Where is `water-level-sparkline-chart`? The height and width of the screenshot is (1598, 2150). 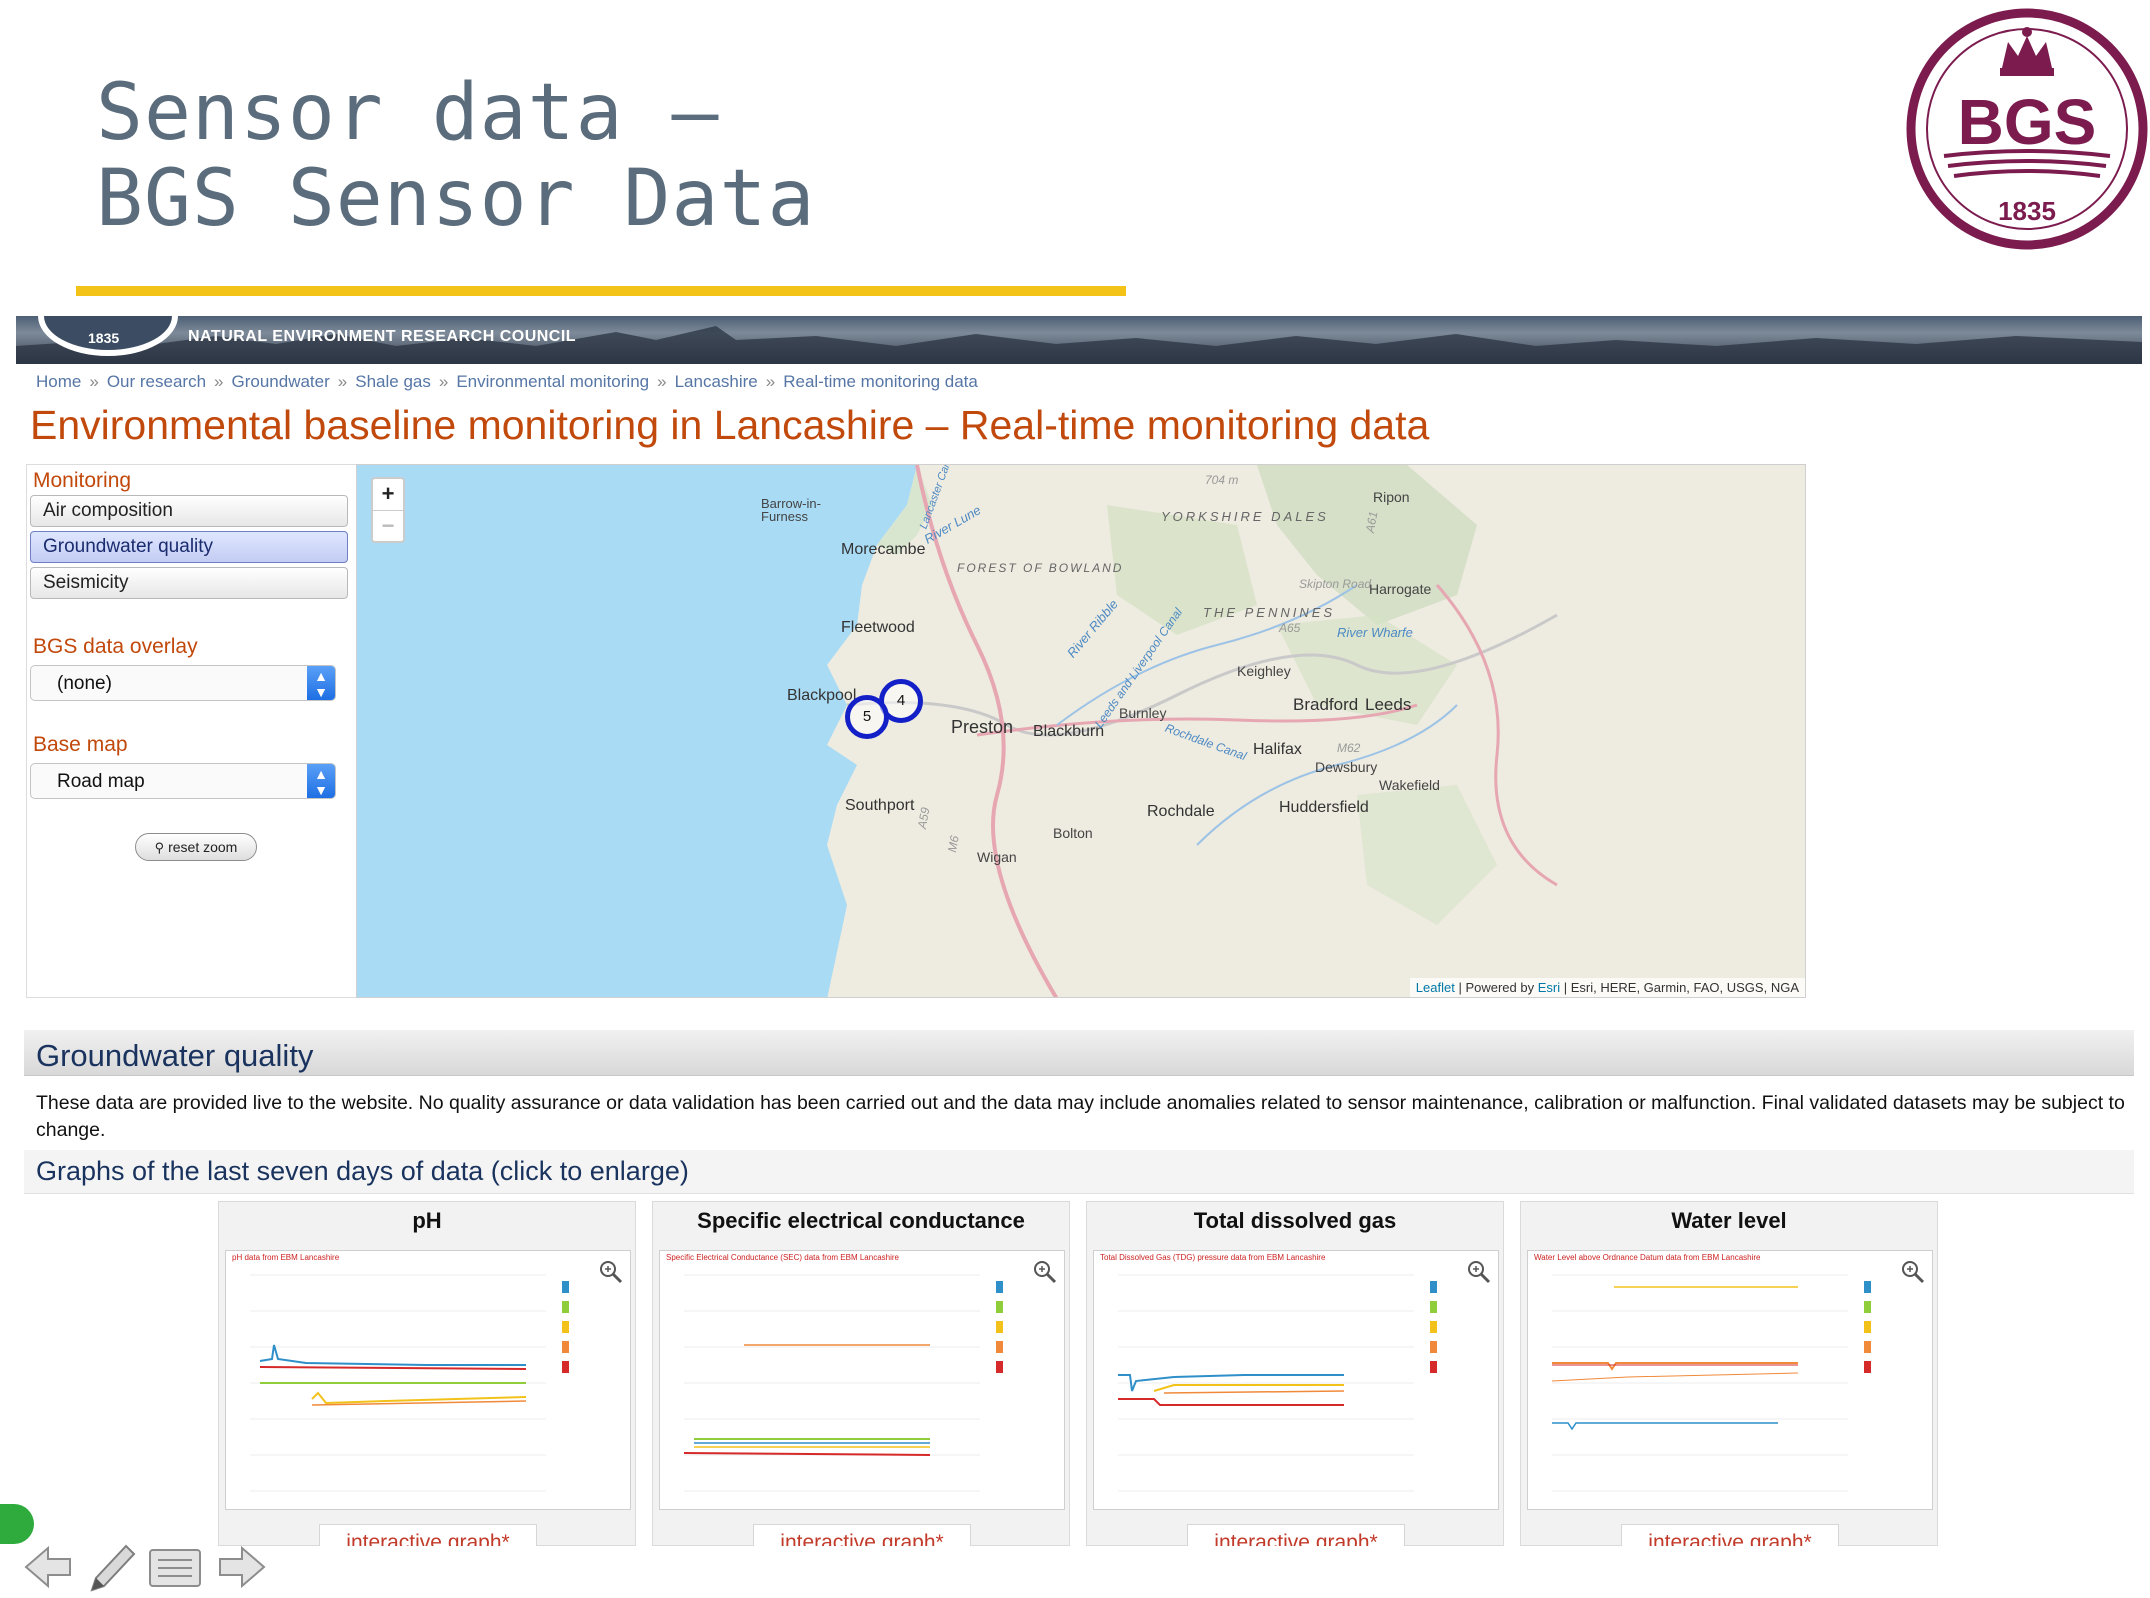
water-level-sparkline-chart is located at coordinates (1711, 1383).